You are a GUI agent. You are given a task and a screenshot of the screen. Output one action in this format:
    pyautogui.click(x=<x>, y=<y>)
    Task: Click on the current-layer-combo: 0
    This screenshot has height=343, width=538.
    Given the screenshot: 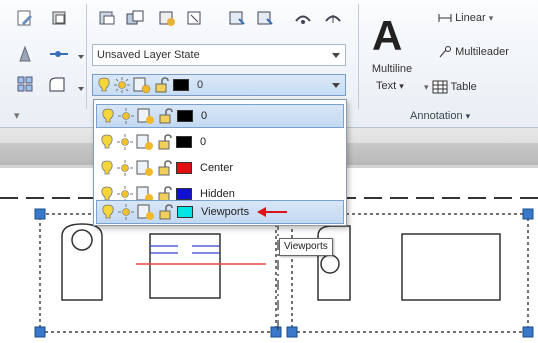 What is the action you would take?
    pyautogui.click(x=219, y=85)
    